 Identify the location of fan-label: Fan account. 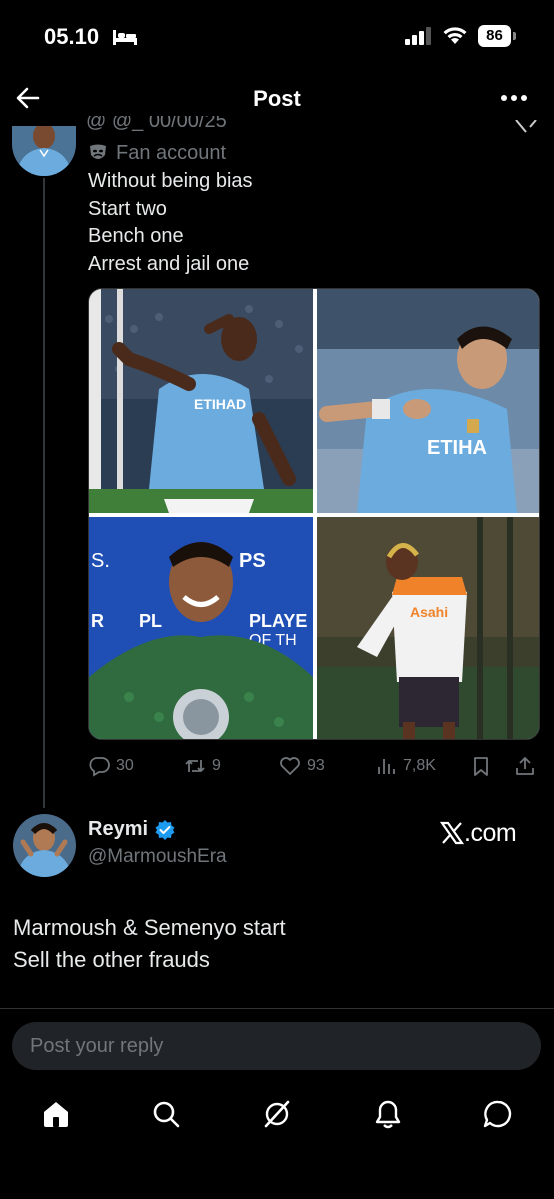
(171, 152).